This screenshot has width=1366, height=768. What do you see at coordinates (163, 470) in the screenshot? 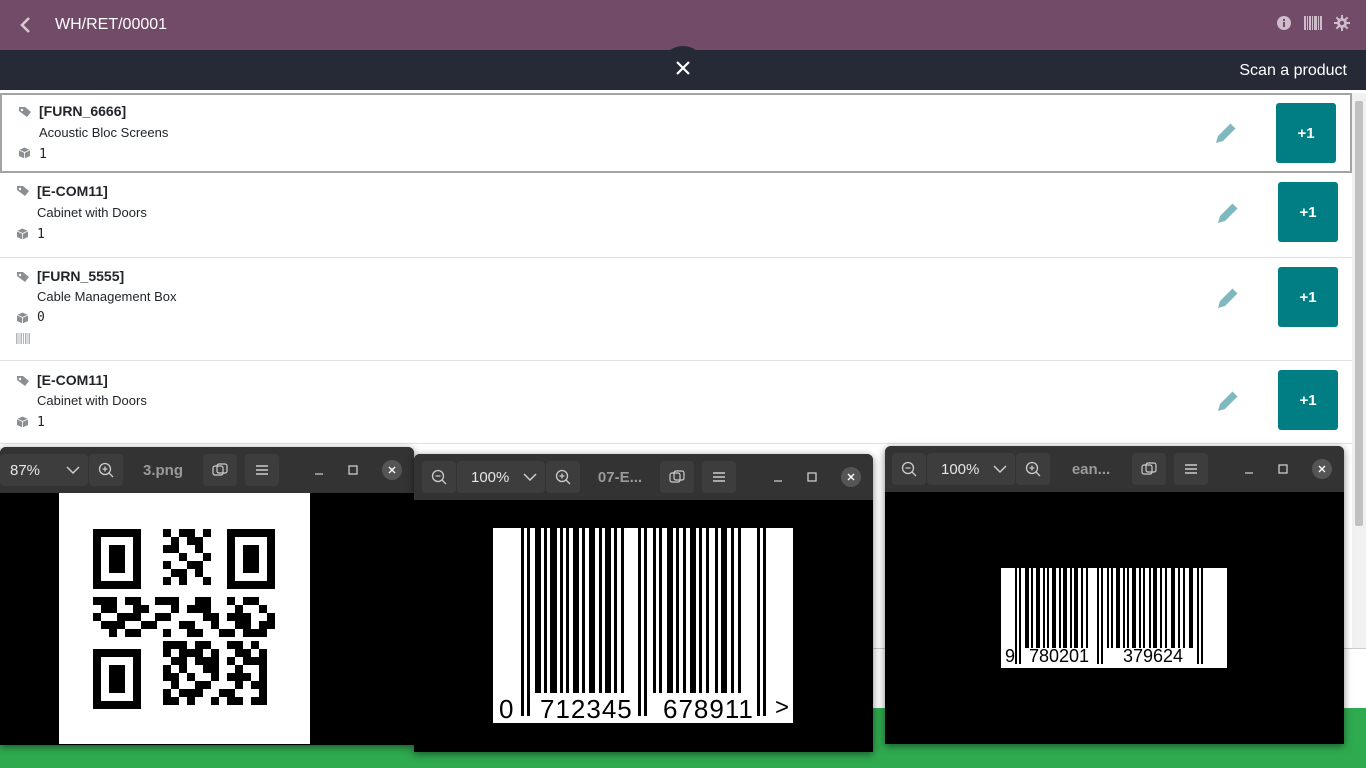
I see `file-name: 3.png` at bounding box center [163, 470].